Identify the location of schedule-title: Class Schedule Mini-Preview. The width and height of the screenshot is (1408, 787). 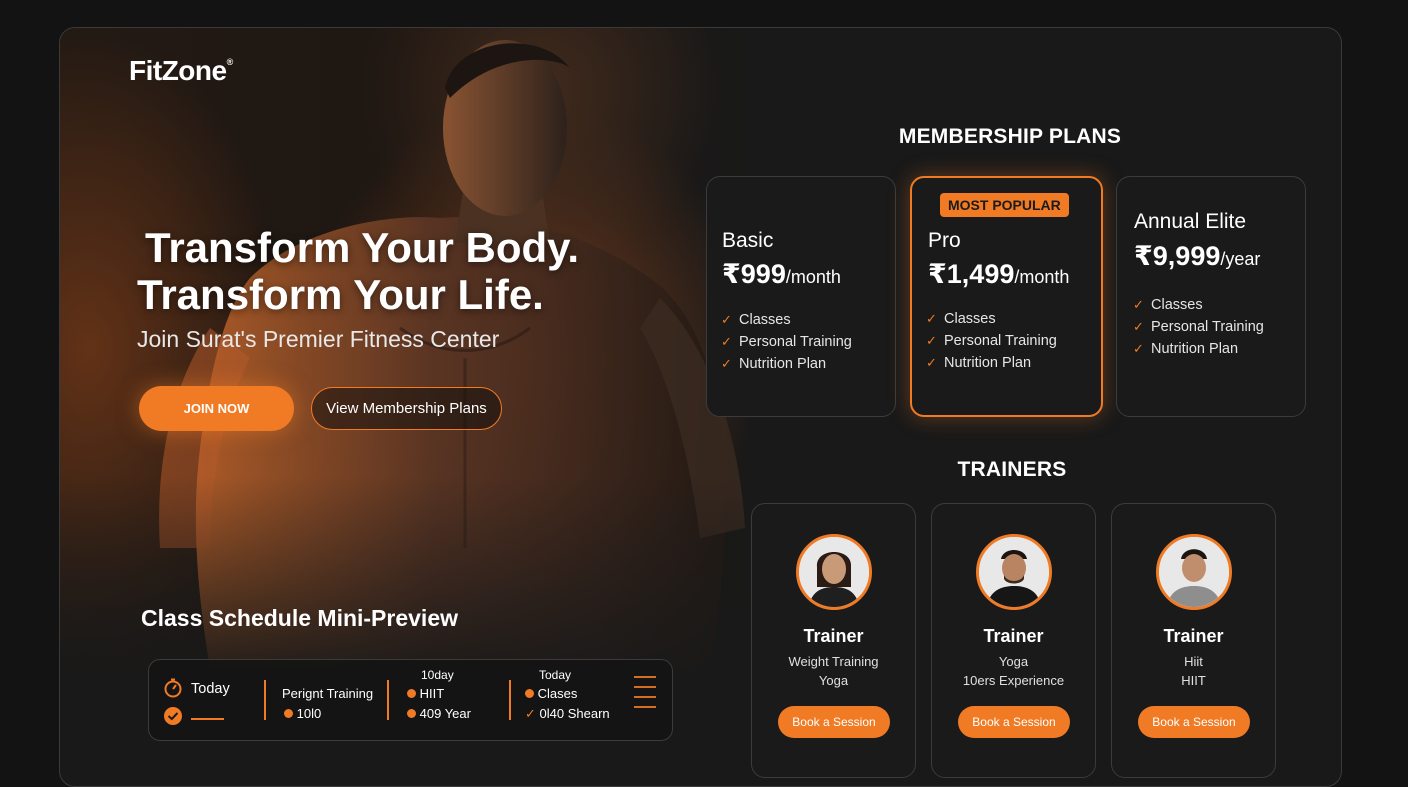
(300, 618).